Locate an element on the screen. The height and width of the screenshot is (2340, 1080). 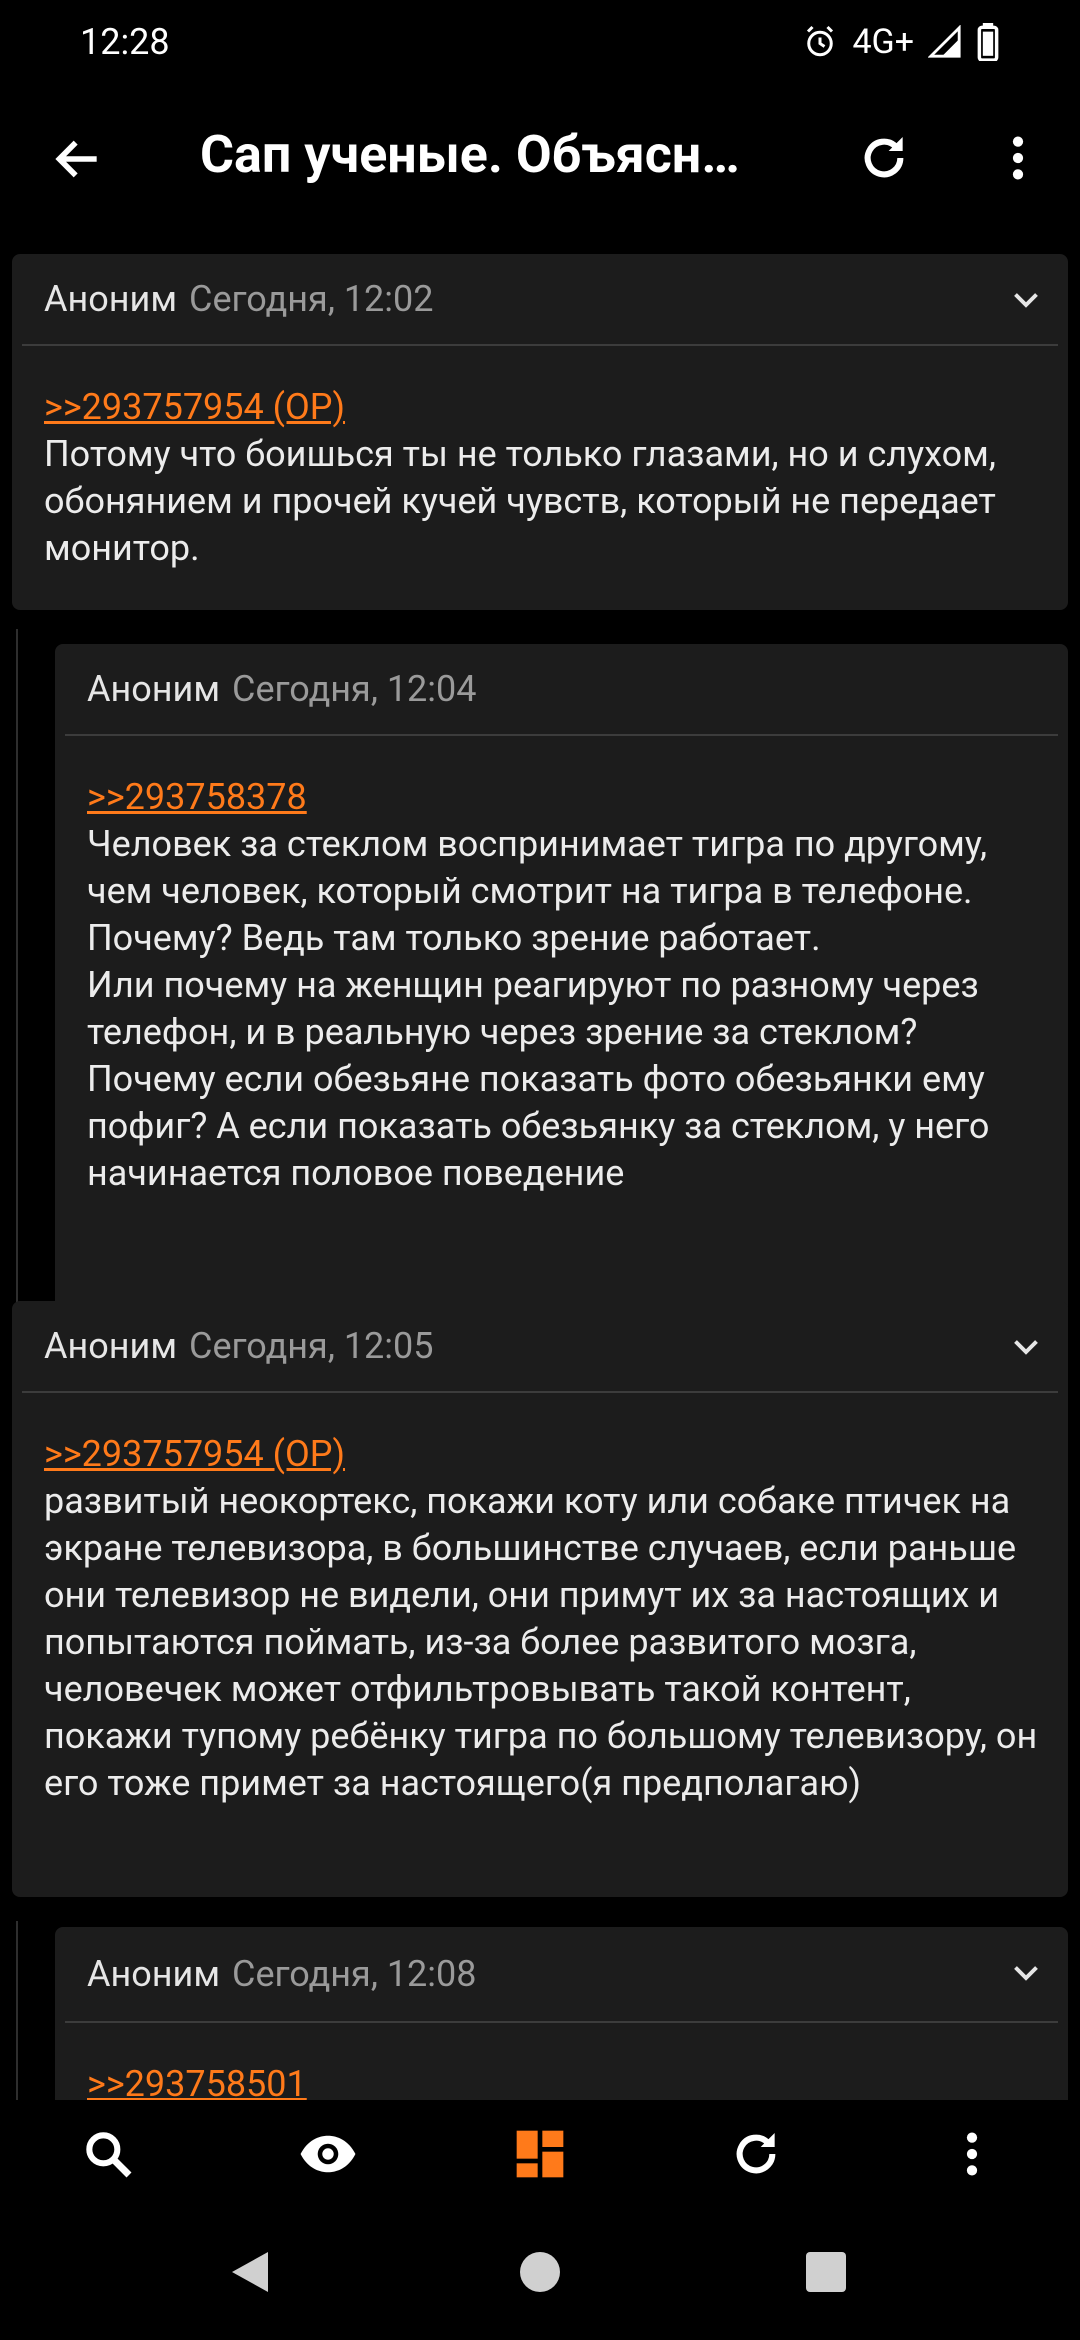
reply-link: >>293758501 is located at coordinates (567, 2080).